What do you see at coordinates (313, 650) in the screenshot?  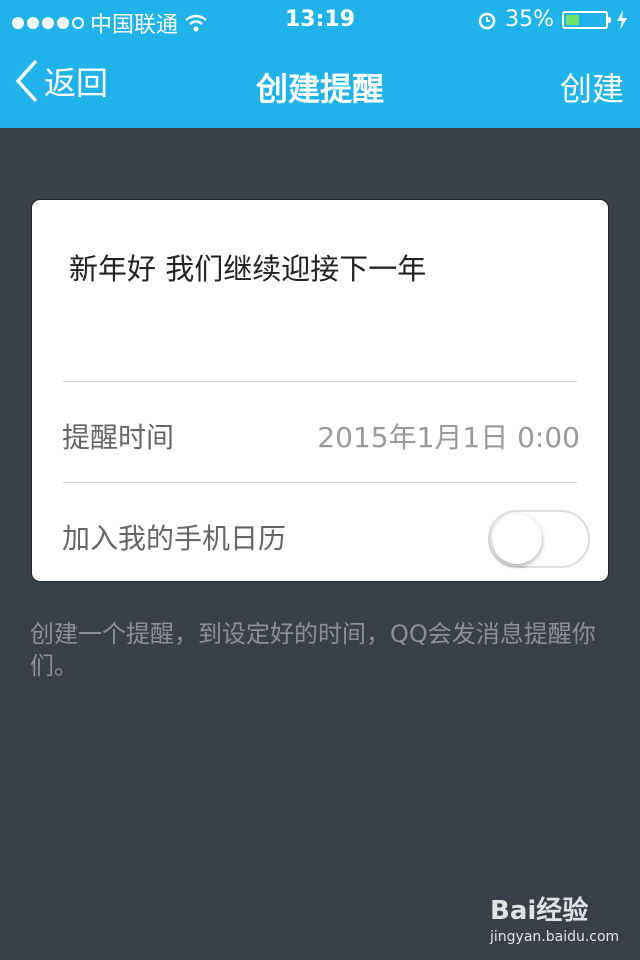 I see `hint-text: 创建一个提醒，到设定好的时间，QQ会发消息提醒你们。` at bounding box center [313, 650].